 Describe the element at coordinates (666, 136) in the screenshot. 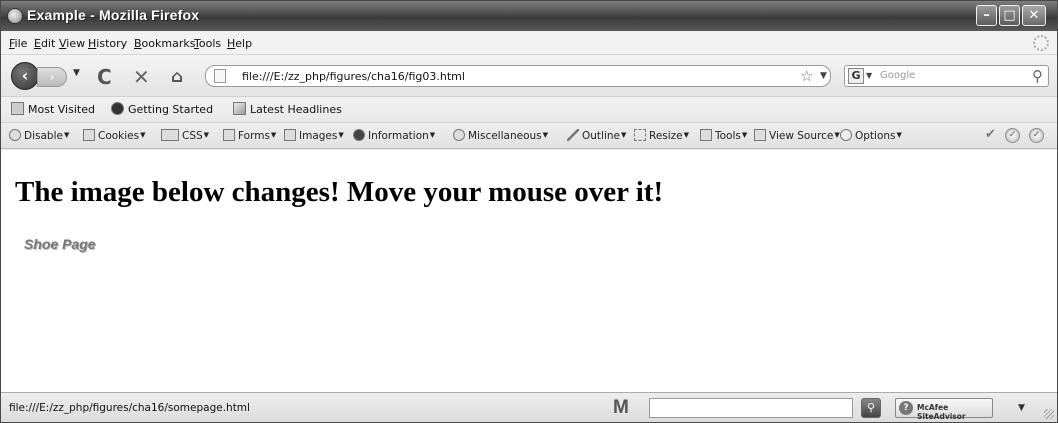

I see `dev-label: Resize` at that location.